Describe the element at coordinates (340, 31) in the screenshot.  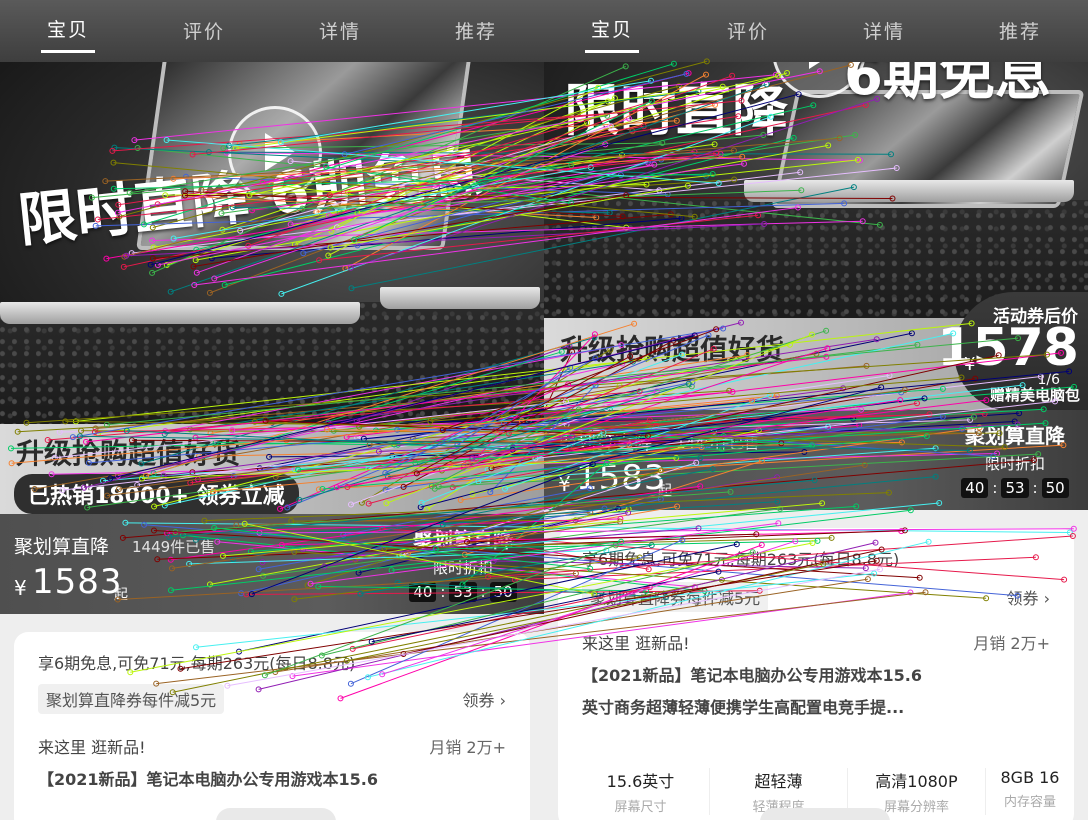
I see `tab-xiangqing: 详情` at that location.